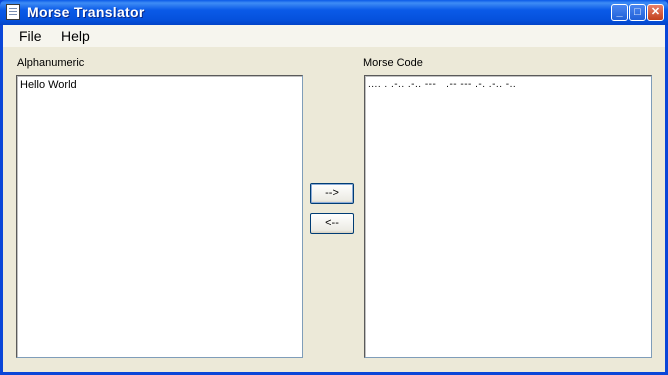  I want to click on close-button: ✕, so click(655, 12).